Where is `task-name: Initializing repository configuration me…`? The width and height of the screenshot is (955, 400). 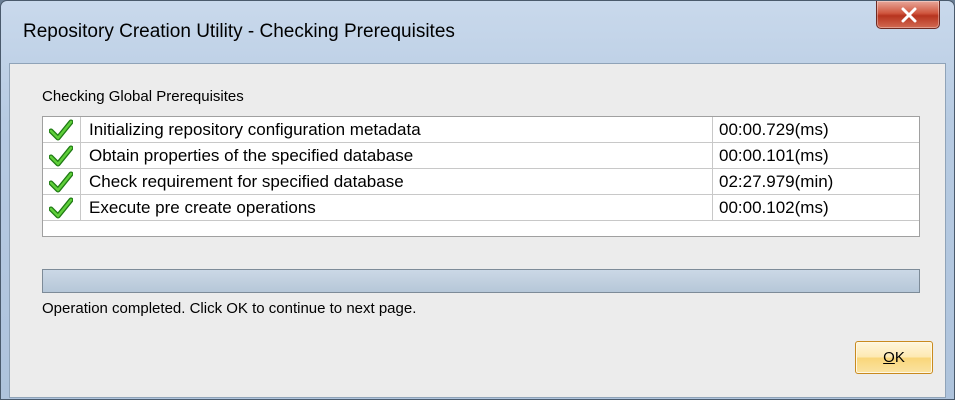 task-name: Initializing repository configuration me… is located at coordinates (397, 130).